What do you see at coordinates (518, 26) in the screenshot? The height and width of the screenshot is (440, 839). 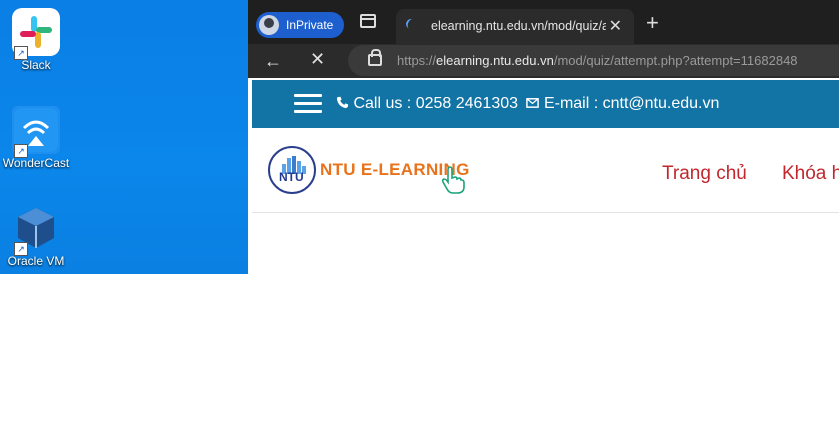 I see `tab-title: elearning.ntu.edu.vn/mod/quiz/a` at bounding box center [518, 26].